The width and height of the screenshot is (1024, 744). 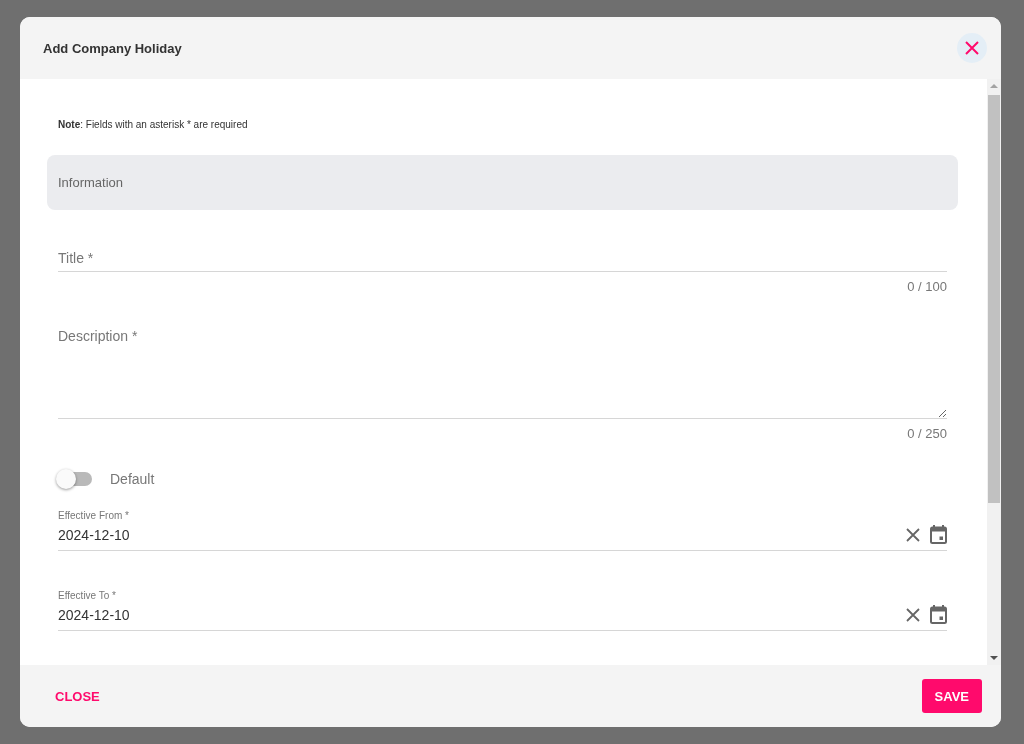 I want to click on character-counter: 0 / 250, so click(x=926, y=434).